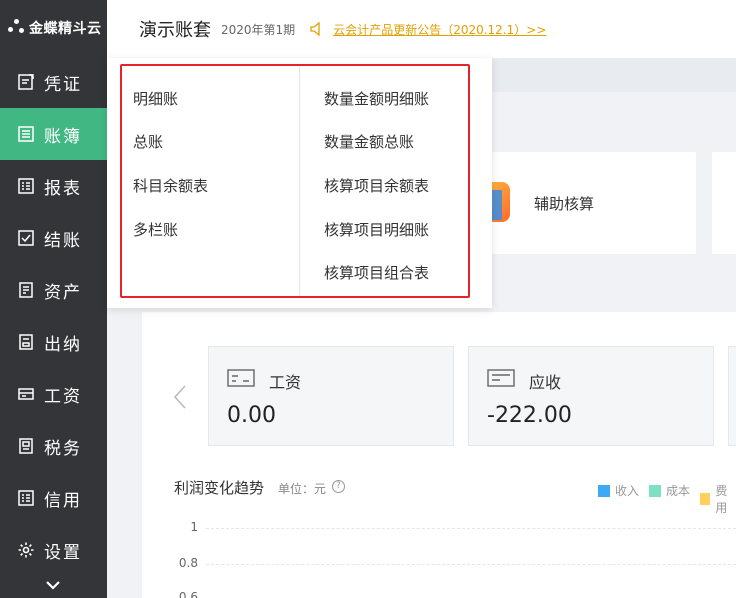 The width and height of the screenshot is (736, 598). Describe the element at coordinates (219, 488) in the screenshot. I see `chart-title: 利润变化趋势` at that location.